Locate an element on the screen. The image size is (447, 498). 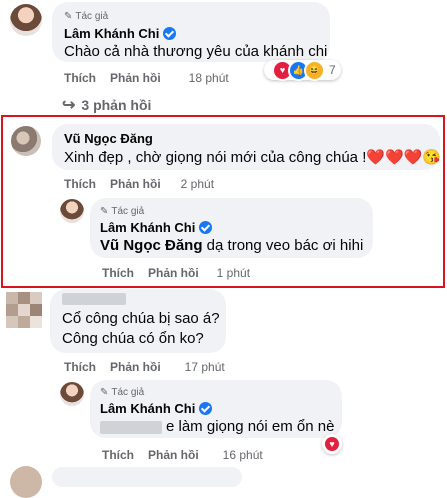
comment-time: 17 phút is located at coordinates (205, 367).